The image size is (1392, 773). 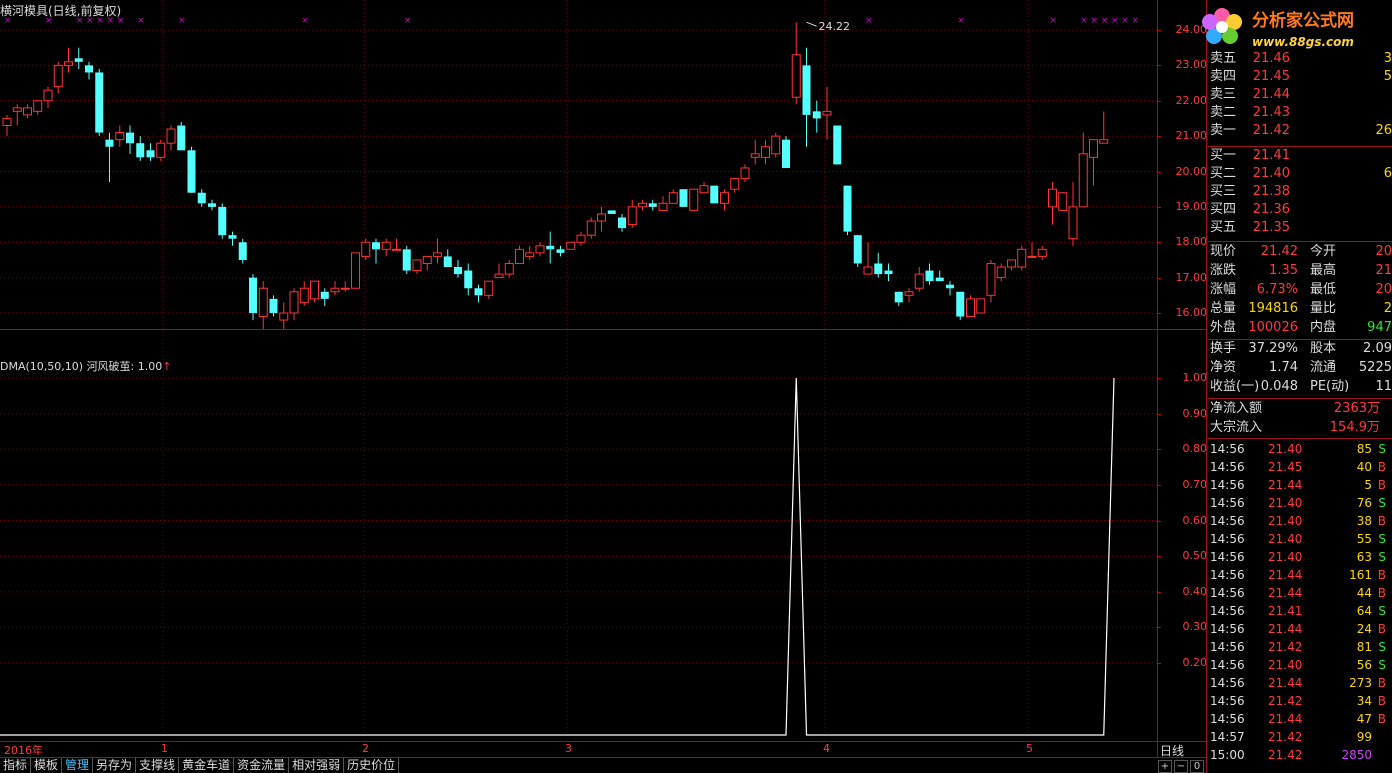 What do you see at coordinates (372, 765) in the screenshot?
I see `tab-item: 历史价位` at bounding box center [372, 765].